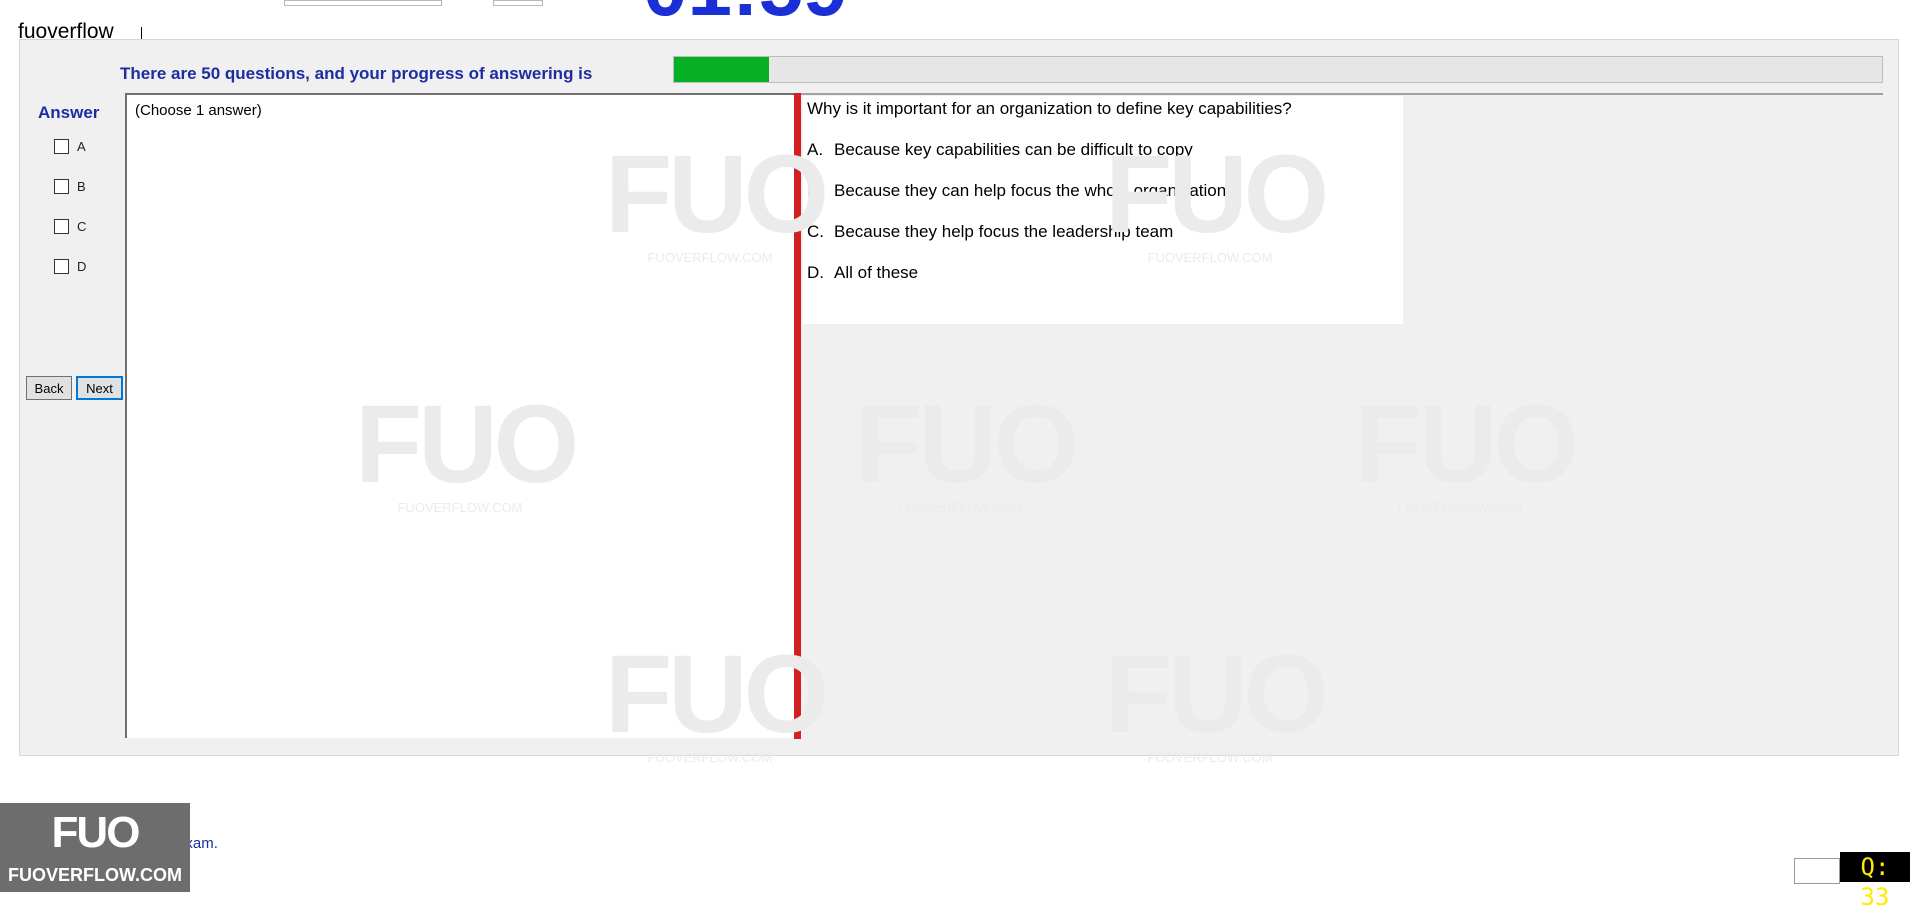  I want to click on logo-mark: FUO, so click(96, 832).